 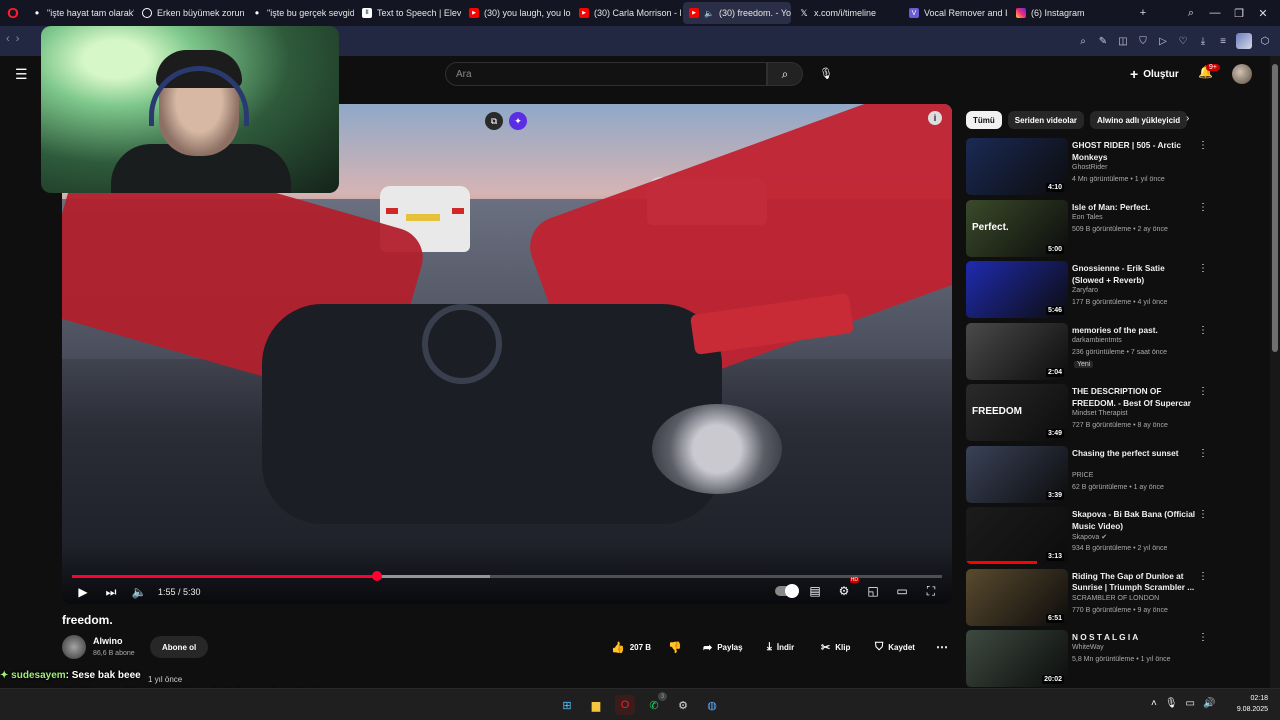 I want to click on filter-chip: Seriden videolar, so click(x=1046, y=120).